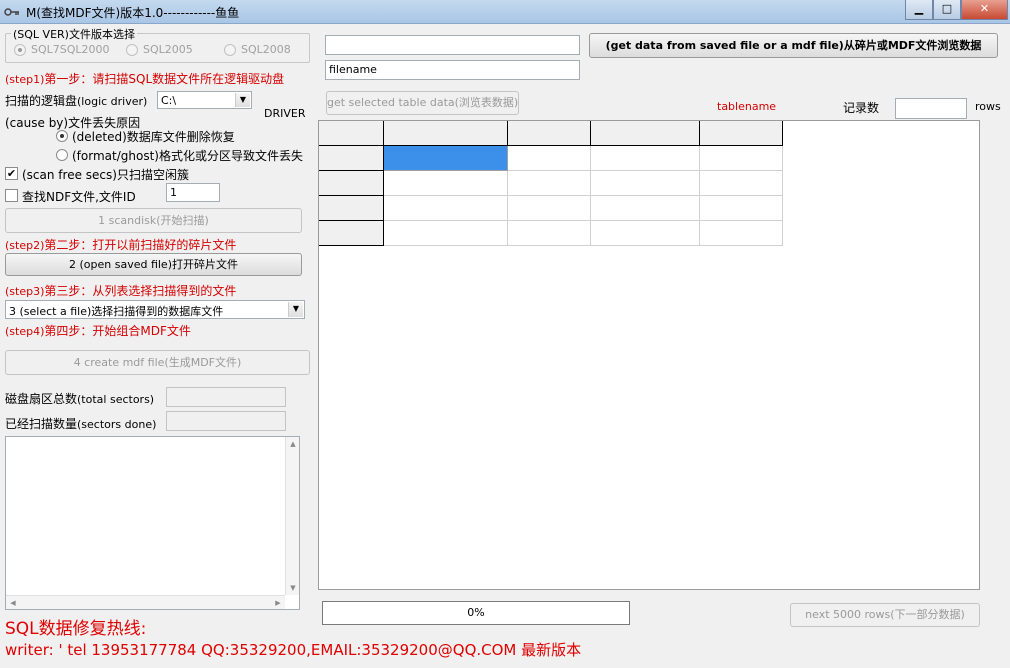 Image resolution: width=1010 pixels, height=668 pixels. Describe the element at coordinates (116, 399) in the screenshot. I see `total-sectors-label-en: (total sectors)` at that location.